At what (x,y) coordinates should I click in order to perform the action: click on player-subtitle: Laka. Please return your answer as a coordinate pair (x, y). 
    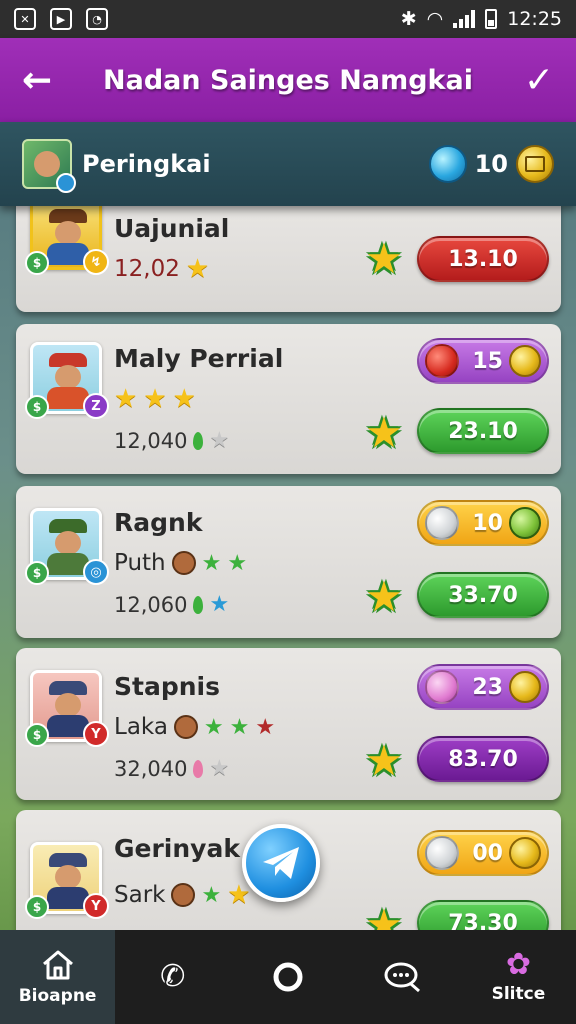
    Looking at the image, I should click on (141, 727).